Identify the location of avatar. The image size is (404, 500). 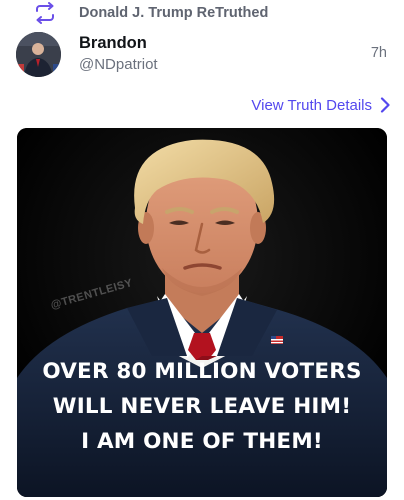
(38, 54).